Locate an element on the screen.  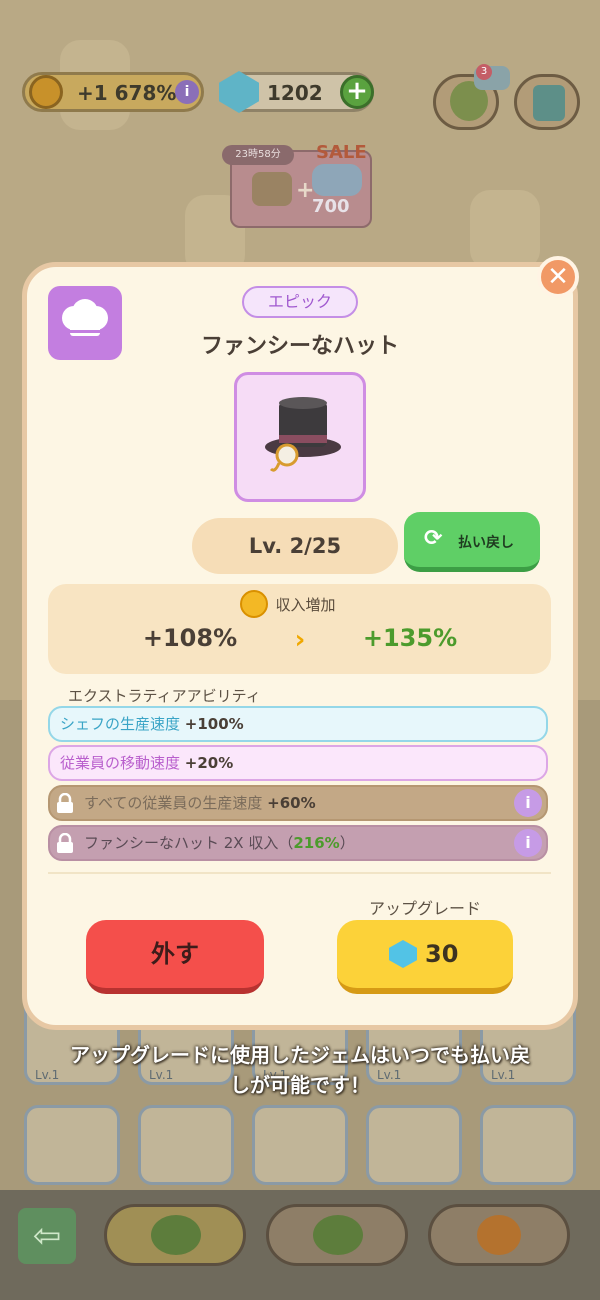
notification-bubble: 3 is located at coordinates (492, 77).